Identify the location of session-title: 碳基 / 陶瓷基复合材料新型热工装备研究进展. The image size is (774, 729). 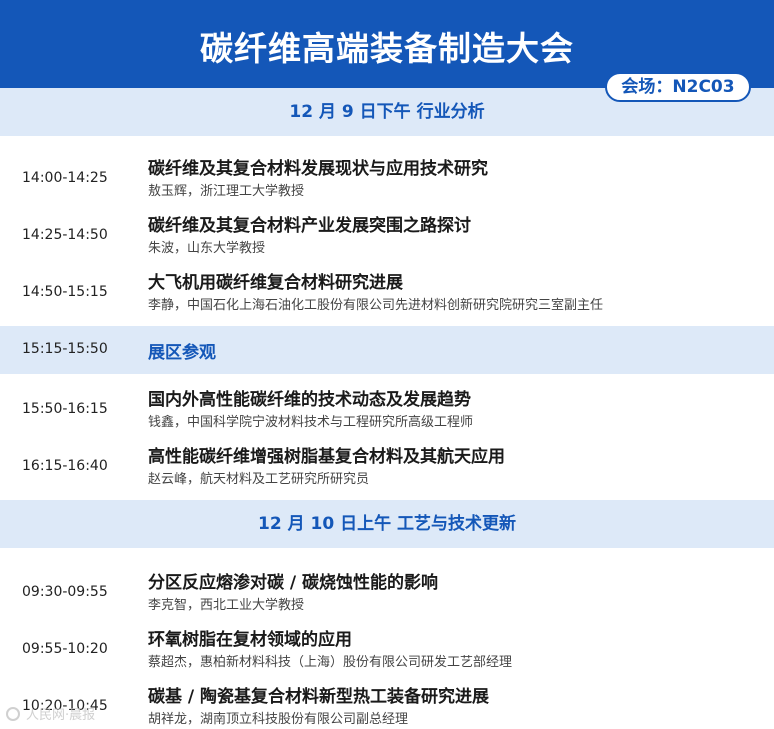
(319, 697).